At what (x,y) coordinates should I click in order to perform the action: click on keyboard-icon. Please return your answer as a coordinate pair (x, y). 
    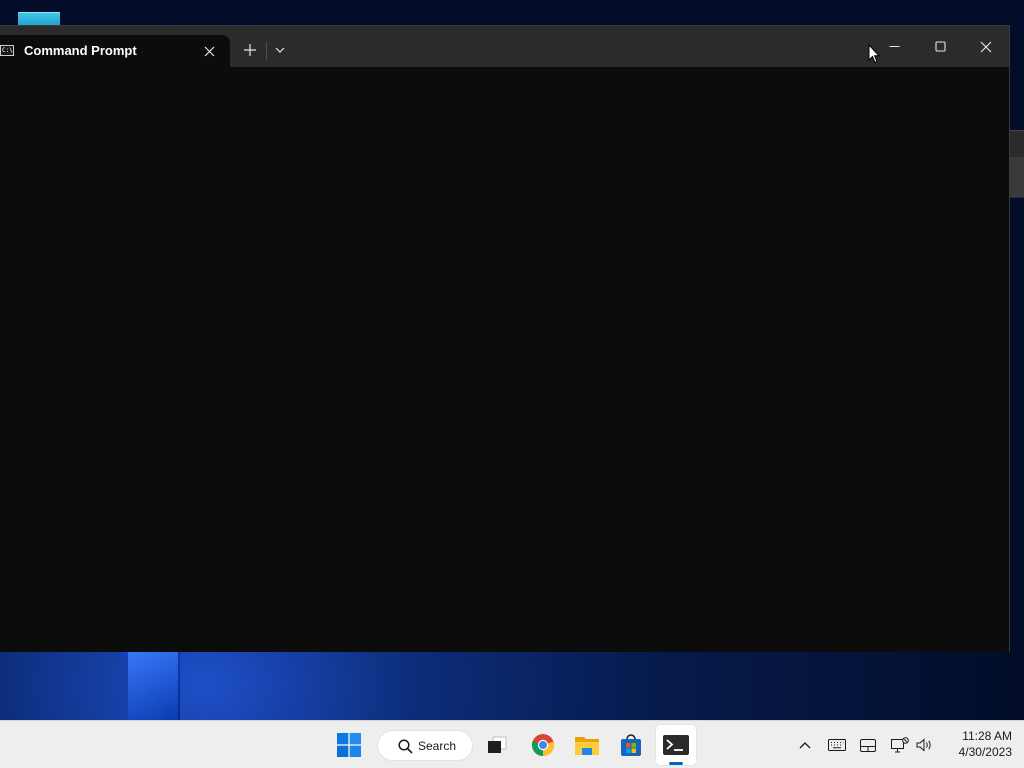
    Looking at the image, I should click on (837, 745).